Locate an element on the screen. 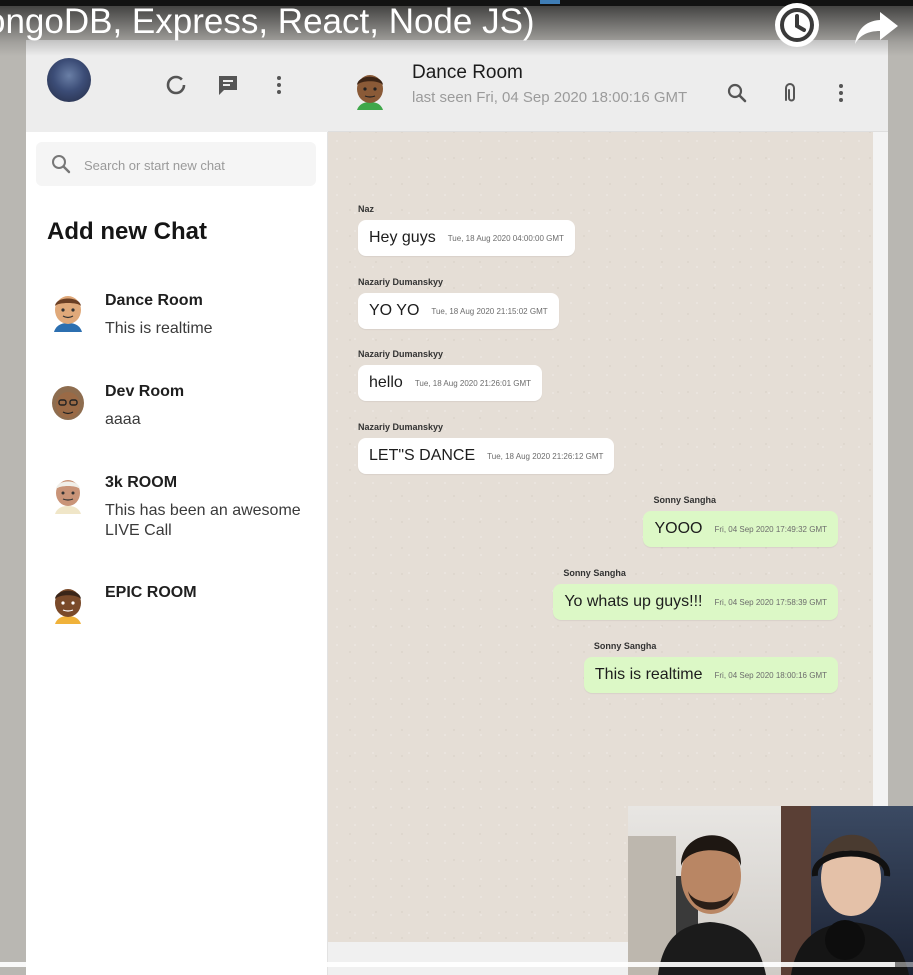  message-bubble: YOOO Fri, 04 Sep 2020 17:49:32 GMT is located at coordinates (740, 529).